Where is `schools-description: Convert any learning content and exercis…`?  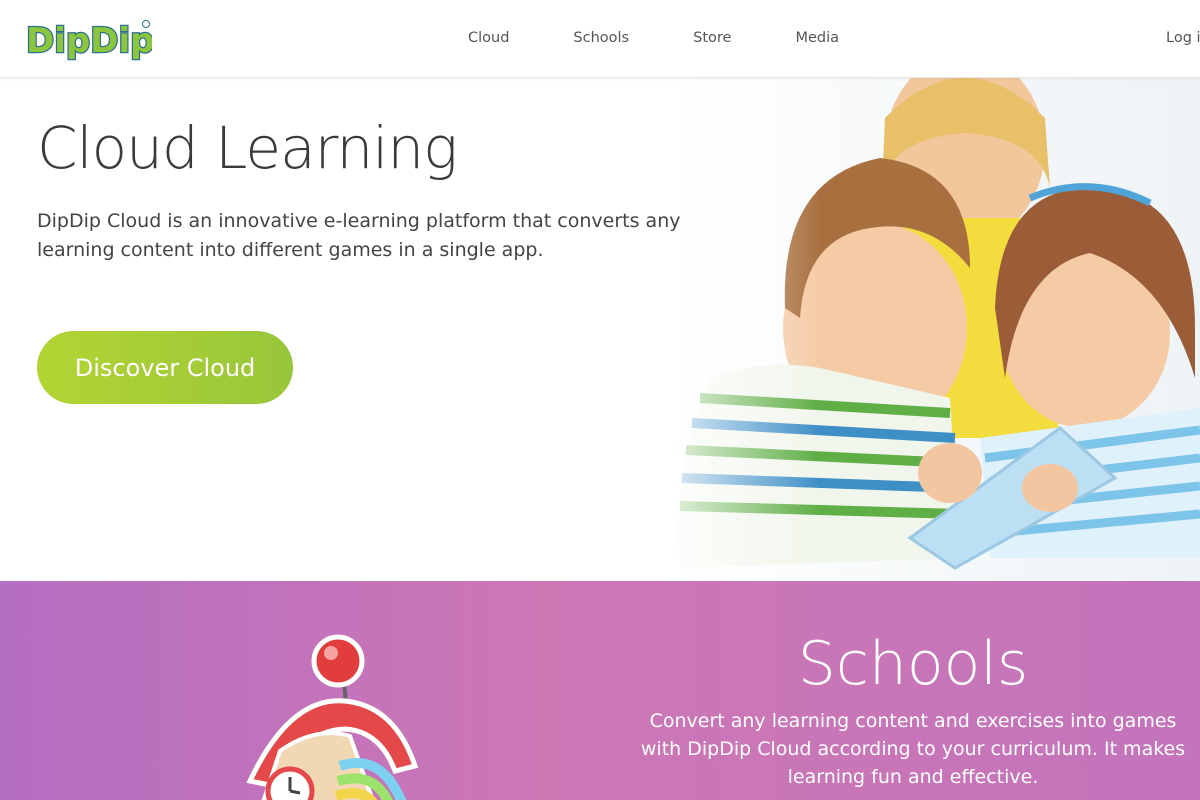
schools-description: Convert any learning content and exercis… is located at coordinates (913, 749).